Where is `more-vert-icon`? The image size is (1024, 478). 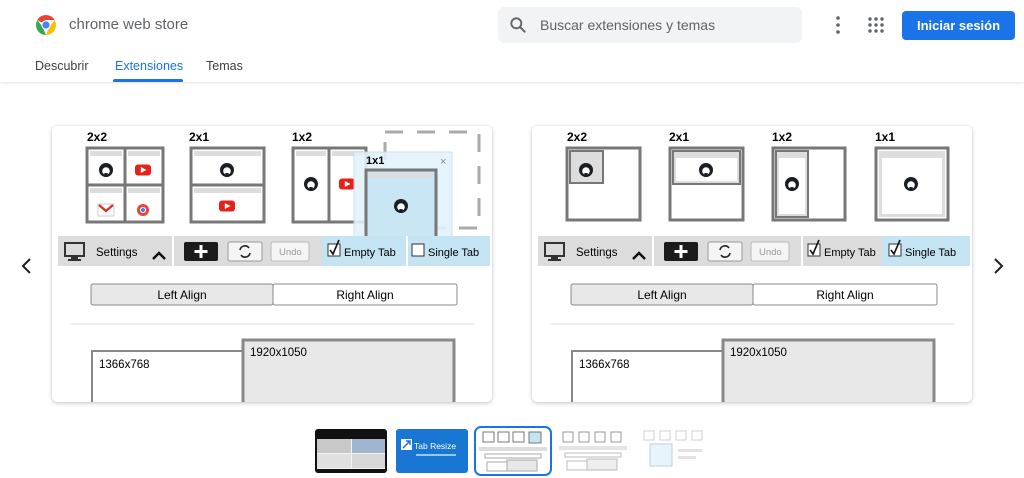 more-vert-icon is located at coordinates (838, 25).